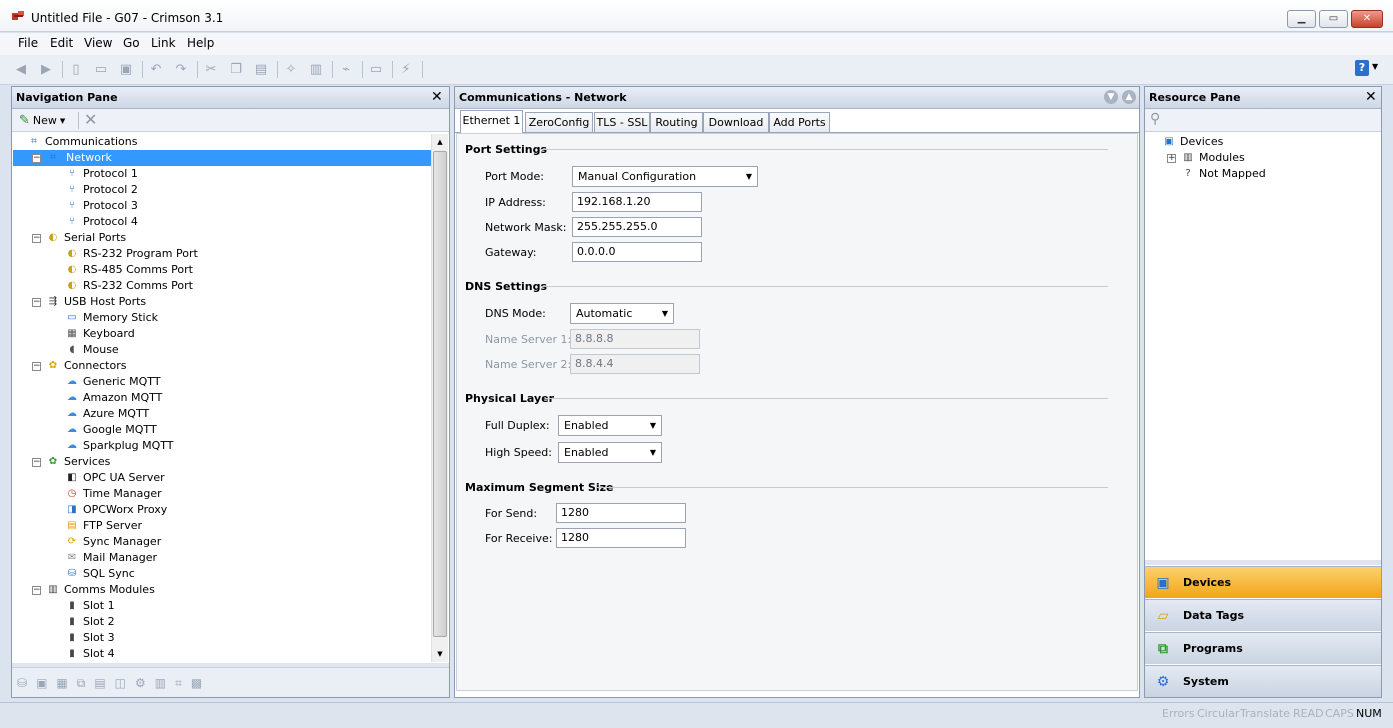 The height and width of the screenshot is (728, 1393). I want to click on nav-tree-item: ▭ Memory Stick, so click(222, 318).